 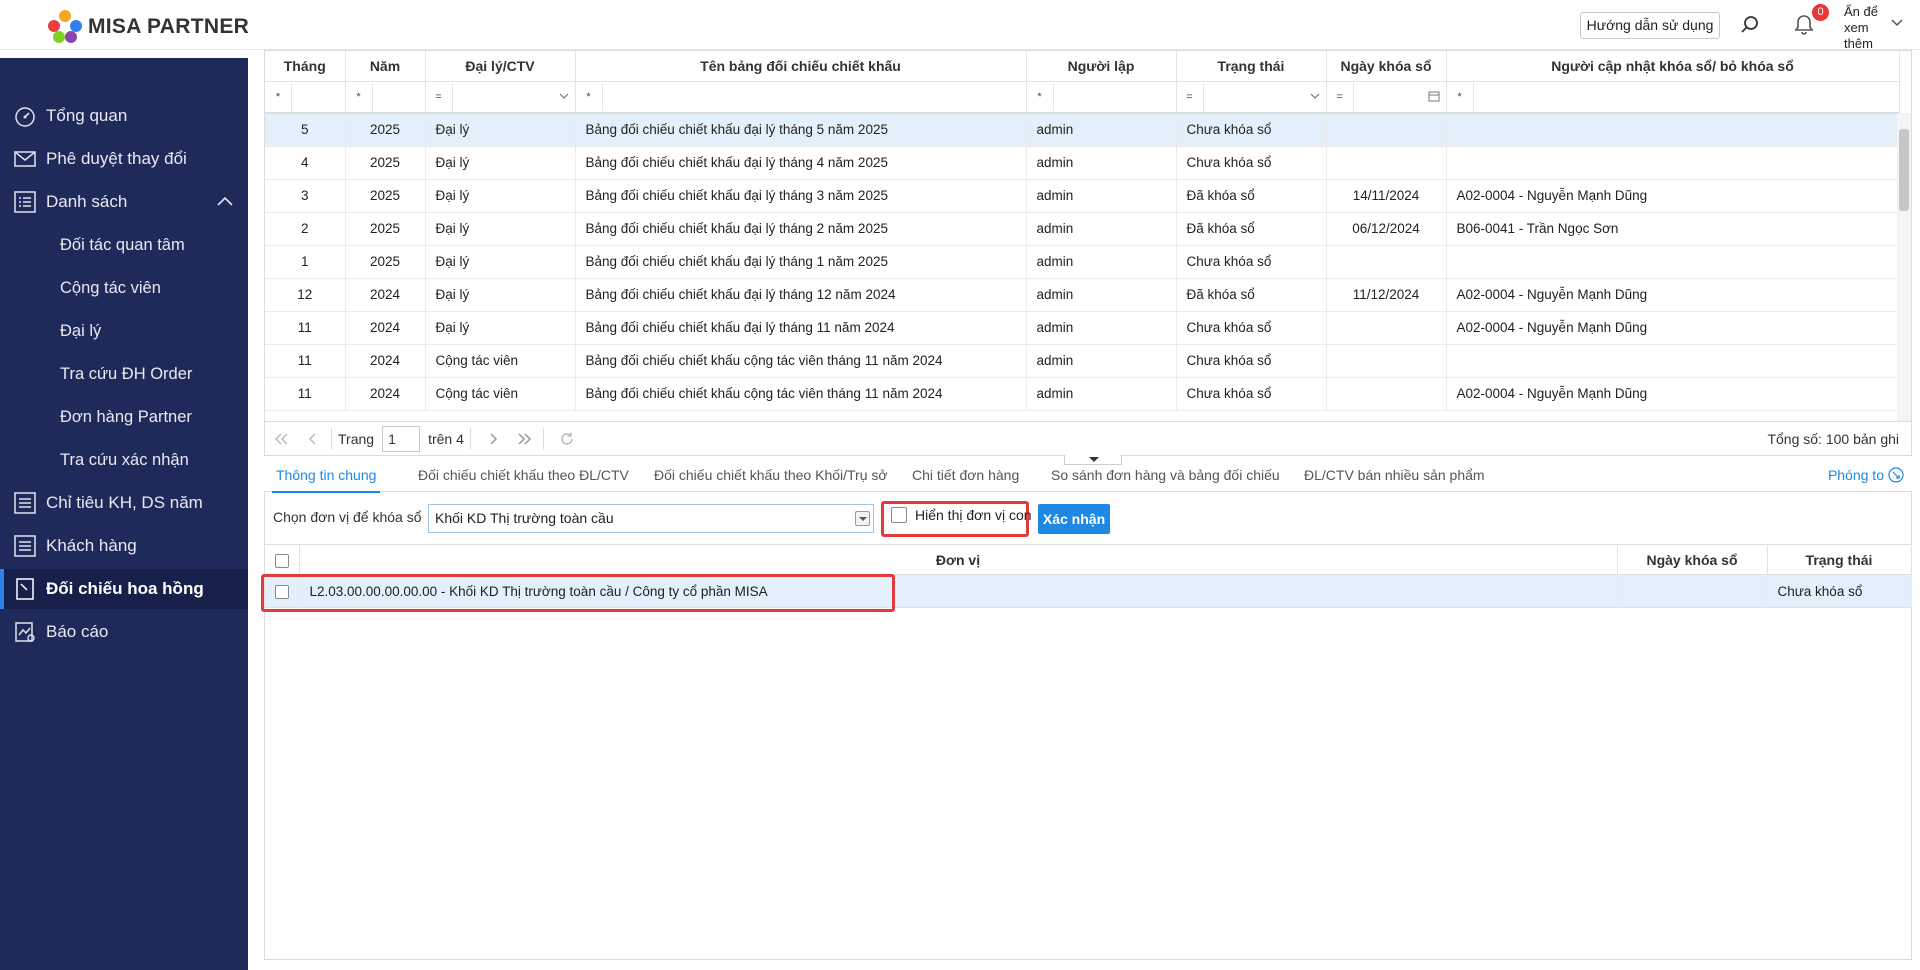 I want to click on filter-lock-date-input, so click(x=1399, y=96).